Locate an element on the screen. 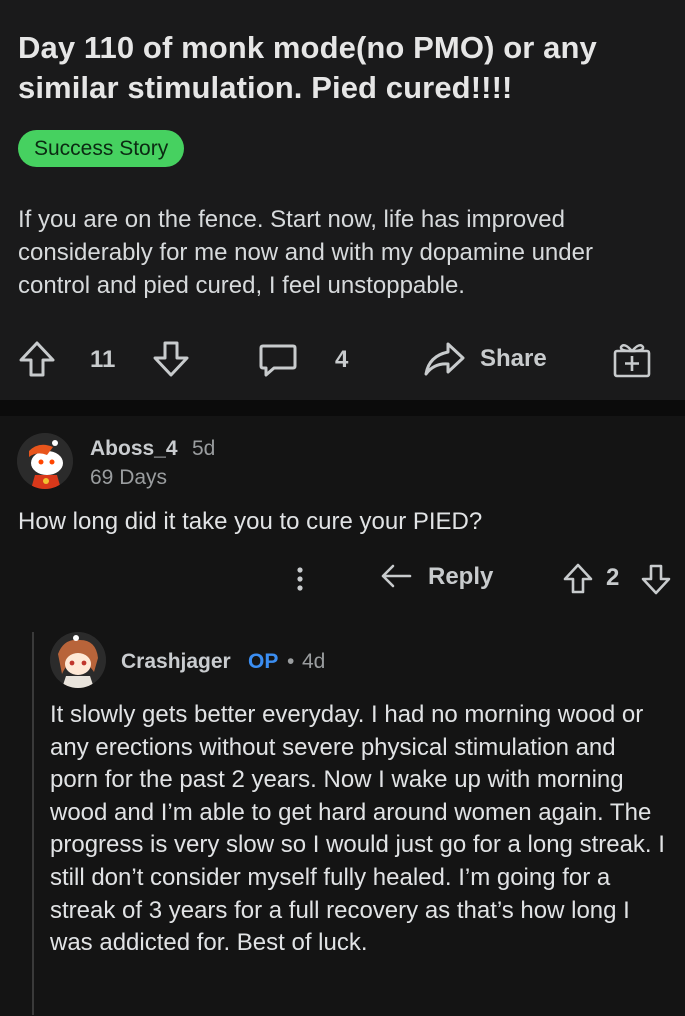 The height and width of the screenshot is (1016, 685). more-options-button is located at coordinates (300, 579).